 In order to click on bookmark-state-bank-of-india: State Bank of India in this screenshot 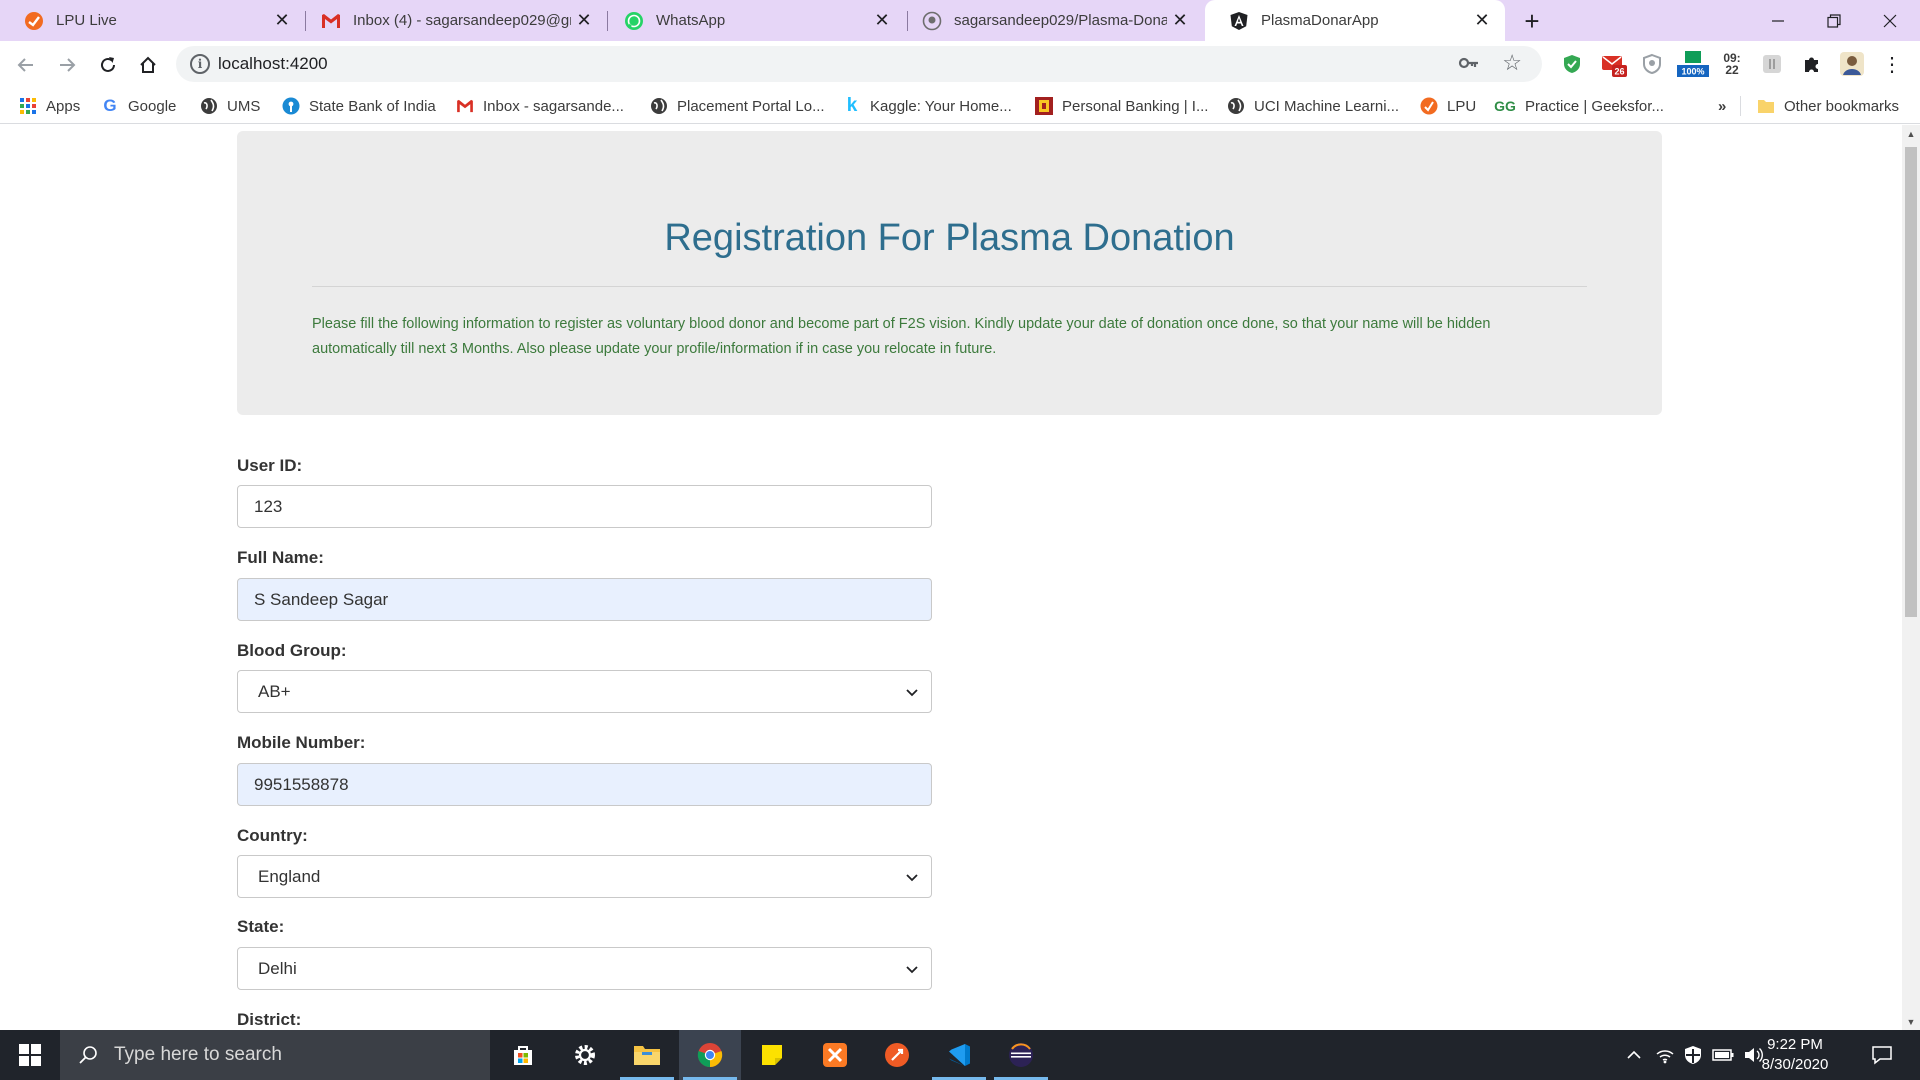, I will do `click(359, 106)`.